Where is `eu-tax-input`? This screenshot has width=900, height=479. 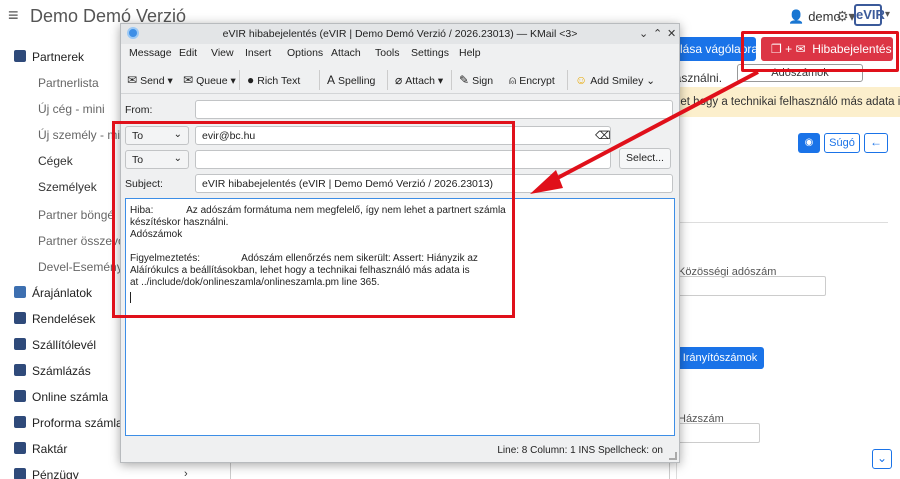
eu-tax-input is located at coordinates (751, 286).